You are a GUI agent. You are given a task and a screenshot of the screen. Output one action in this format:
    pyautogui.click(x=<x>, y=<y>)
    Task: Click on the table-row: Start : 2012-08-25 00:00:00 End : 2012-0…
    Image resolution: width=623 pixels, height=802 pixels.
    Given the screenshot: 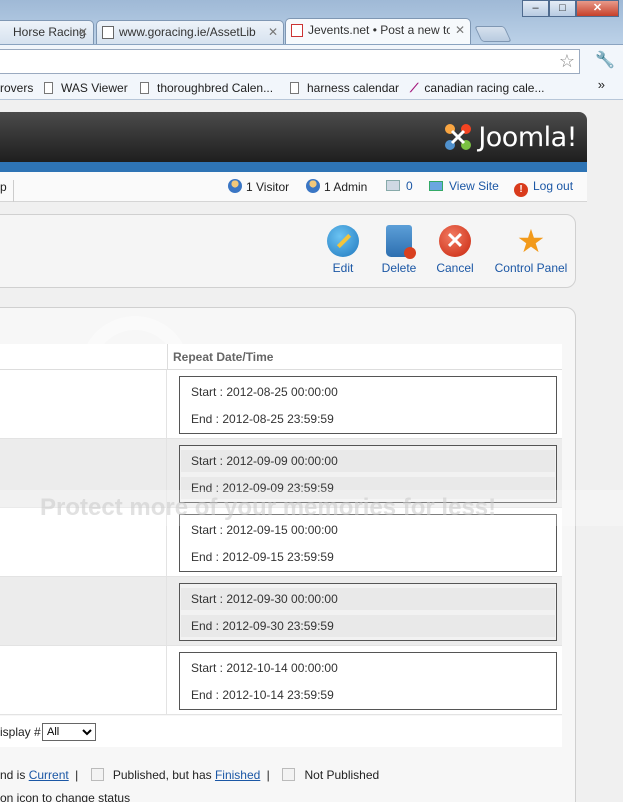 What is the action you would take?
    pyautogui.click(x=281, y=404)
    